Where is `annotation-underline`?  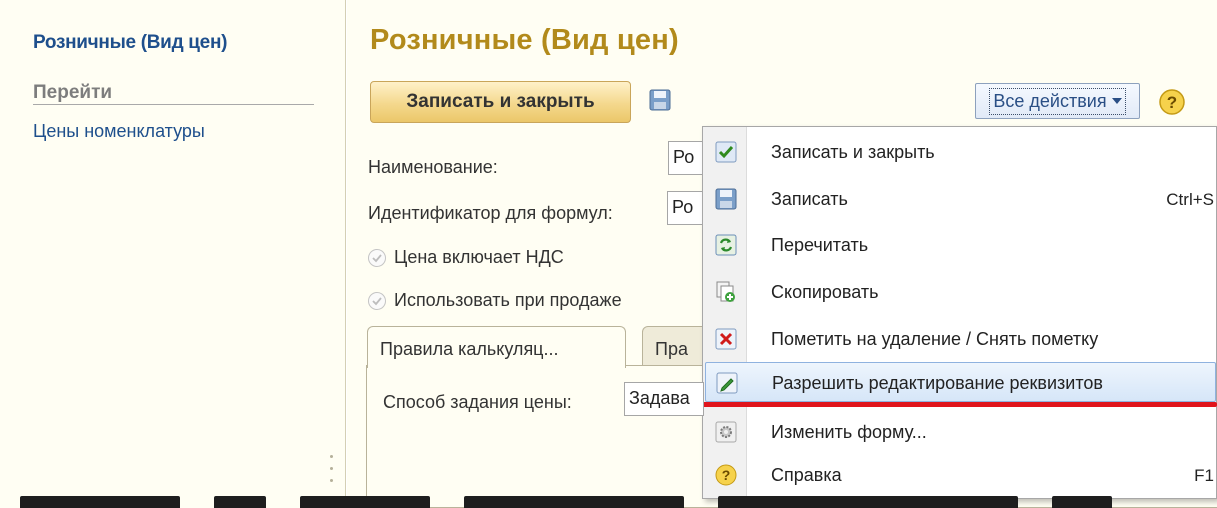
annotation-underline is located at coordinates (959, 404).